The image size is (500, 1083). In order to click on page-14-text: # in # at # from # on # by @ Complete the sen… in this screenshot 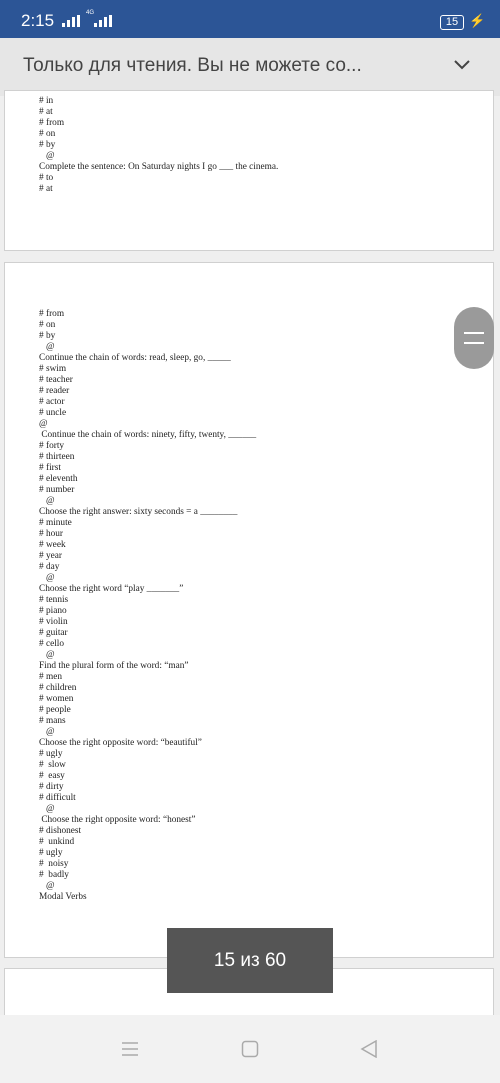, I will do `click(158, 145)`.